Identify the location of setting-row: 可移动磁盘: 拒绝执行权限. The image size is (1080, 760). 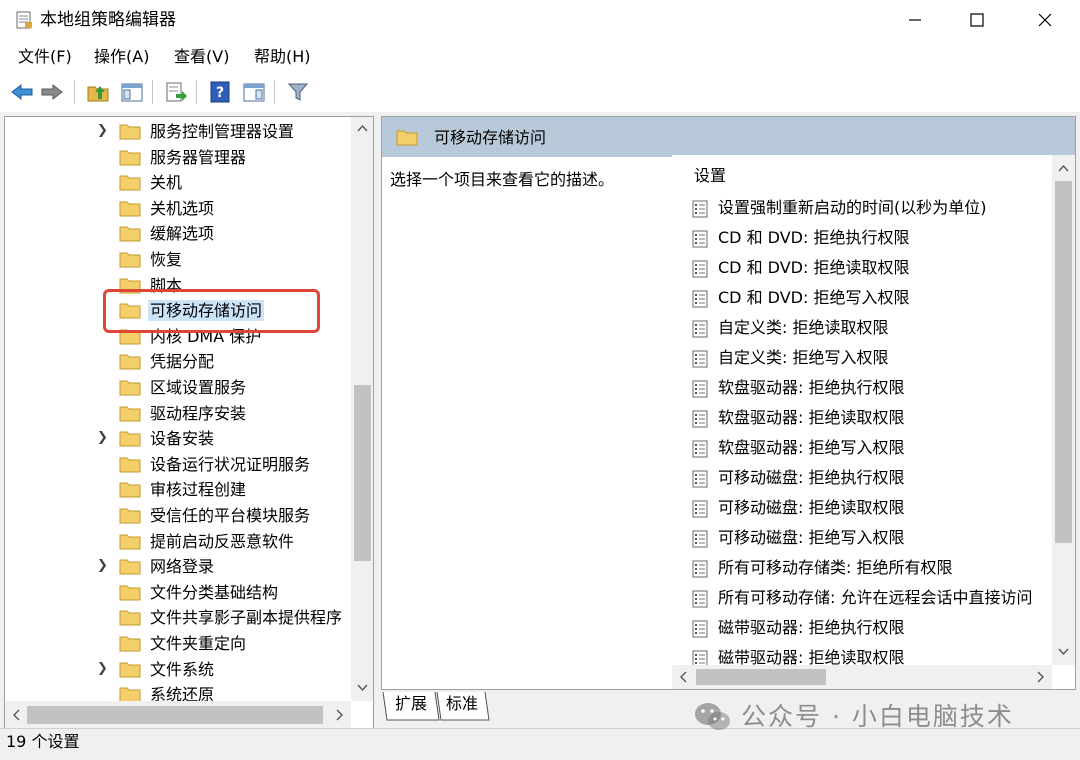
(877, 478).